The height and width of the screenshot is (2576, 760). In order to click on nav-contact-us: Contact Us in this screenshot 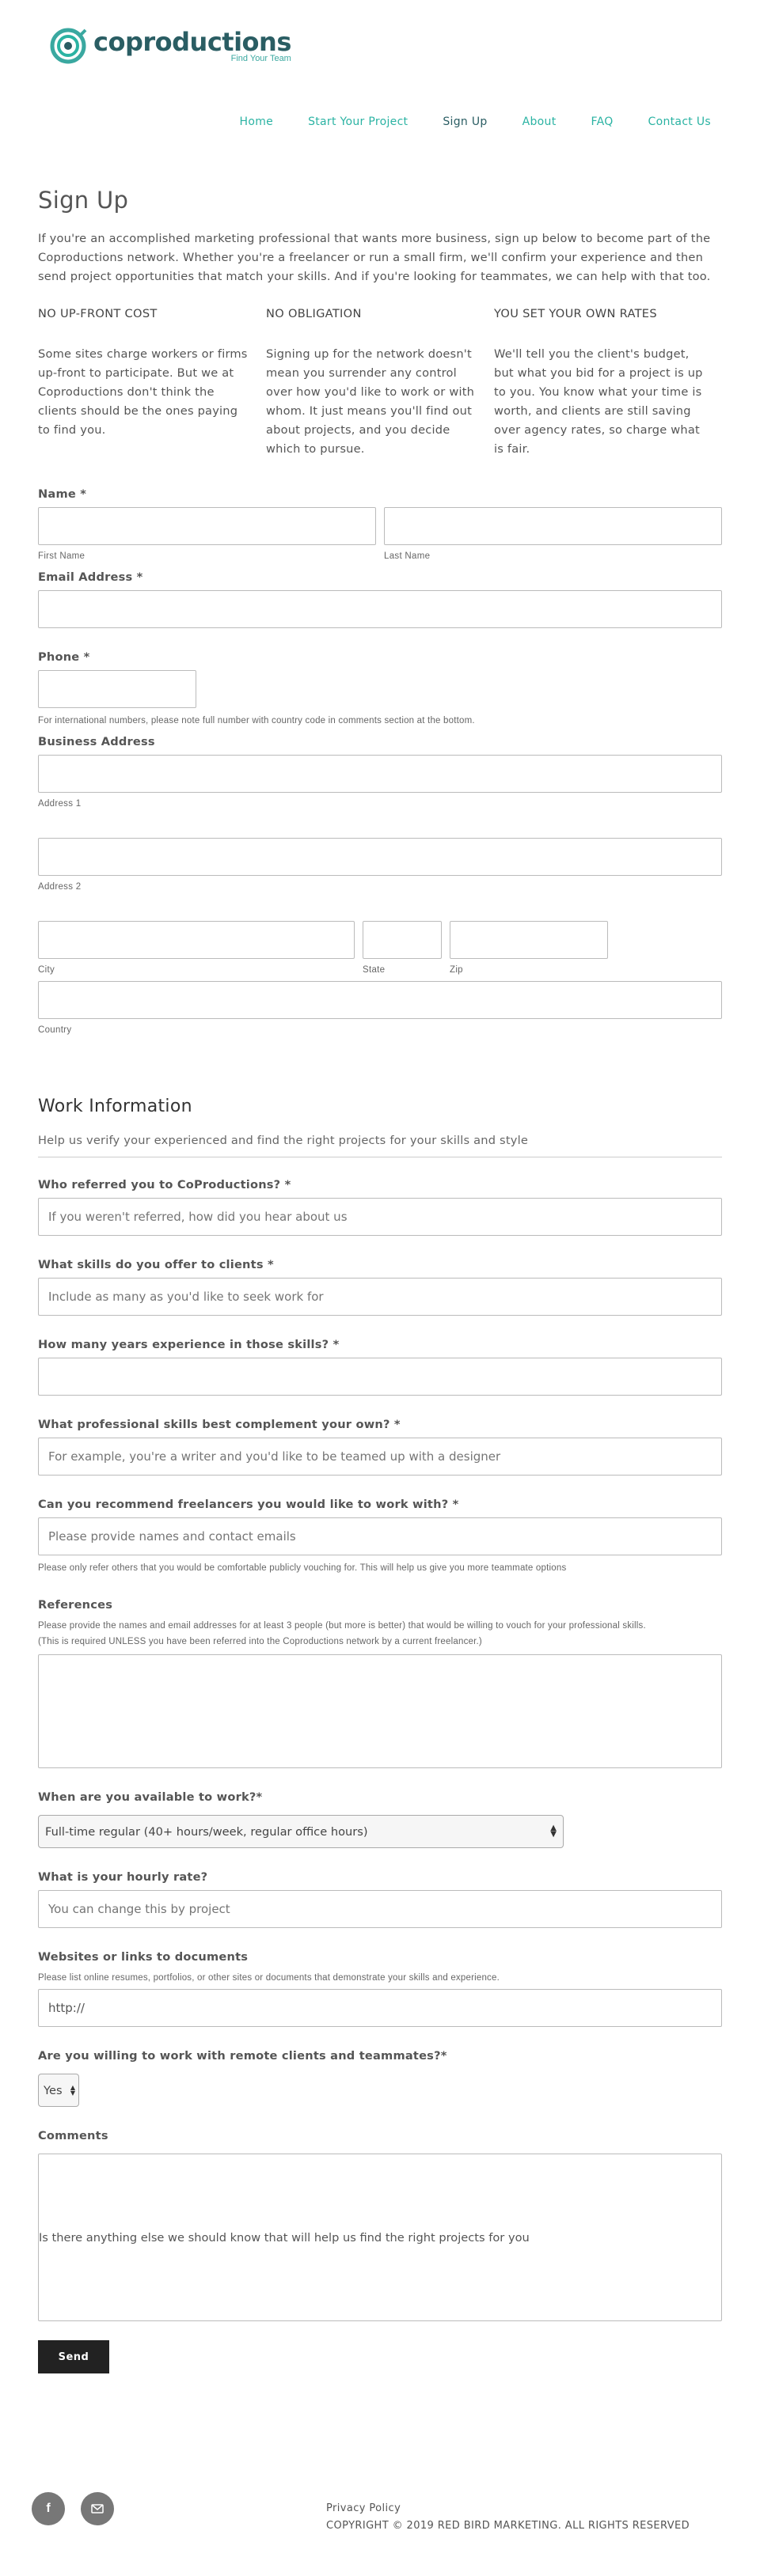, I will do `click(679, 122)`.